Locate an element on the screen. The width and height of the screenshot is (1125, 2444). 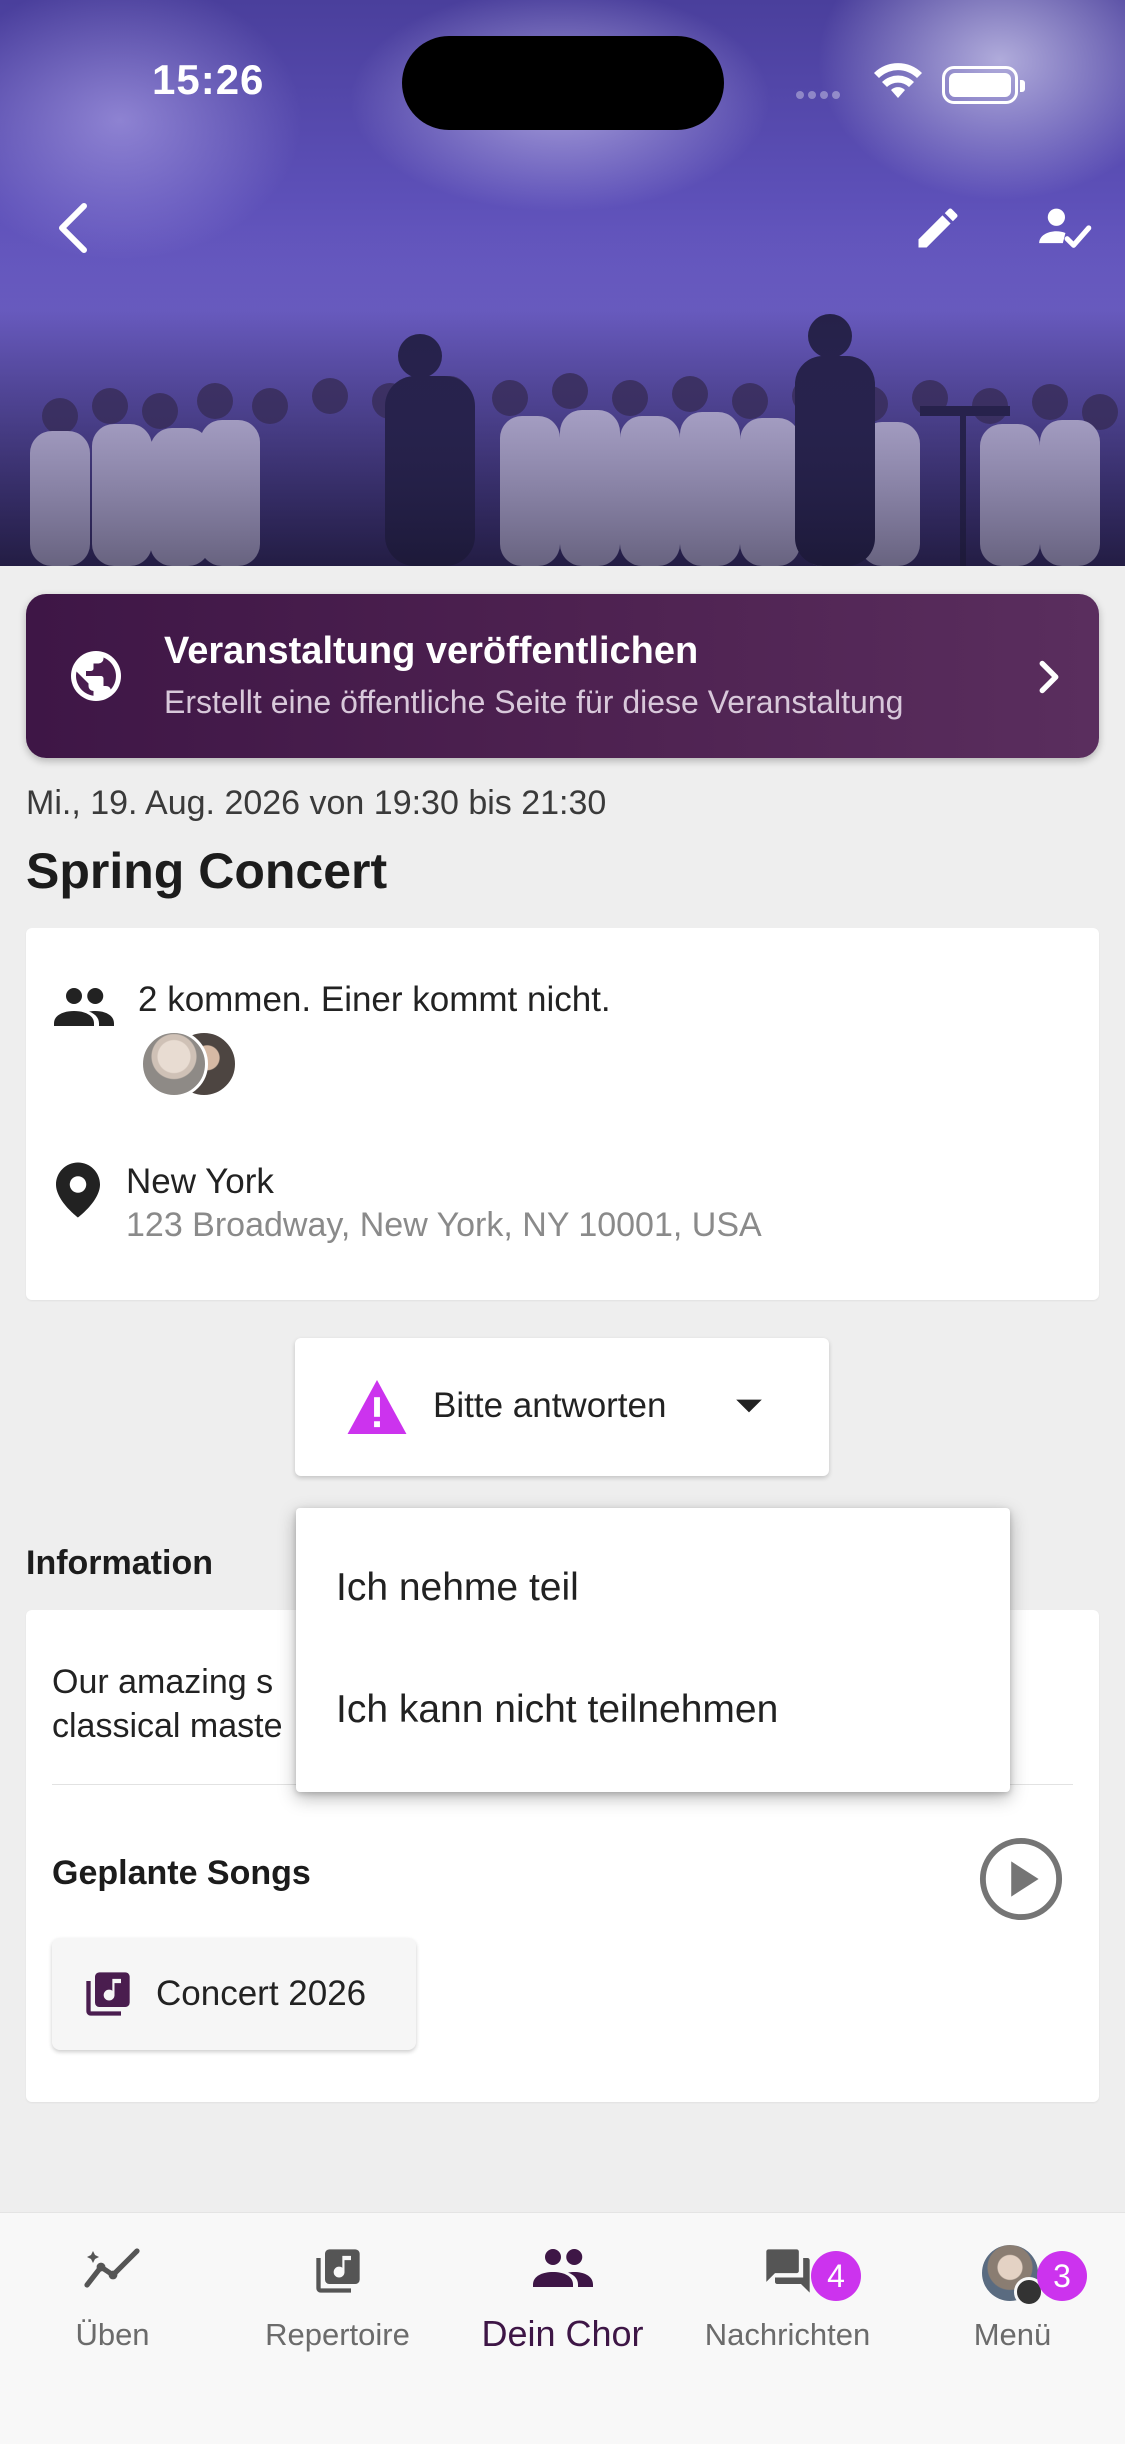
tab-label: Menü is located at coordinates (1012, 2334).